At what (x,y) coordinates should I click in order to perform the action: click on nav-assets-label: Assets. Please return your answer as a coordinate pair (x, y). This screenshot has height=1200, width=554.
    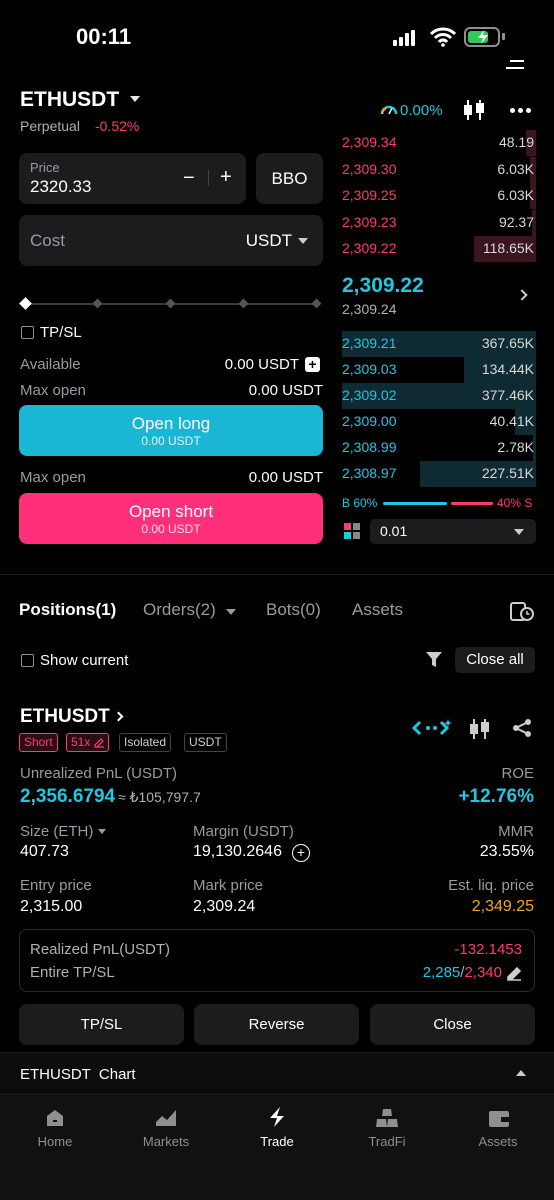
    Looking at the image, I should click on (498, 1141).